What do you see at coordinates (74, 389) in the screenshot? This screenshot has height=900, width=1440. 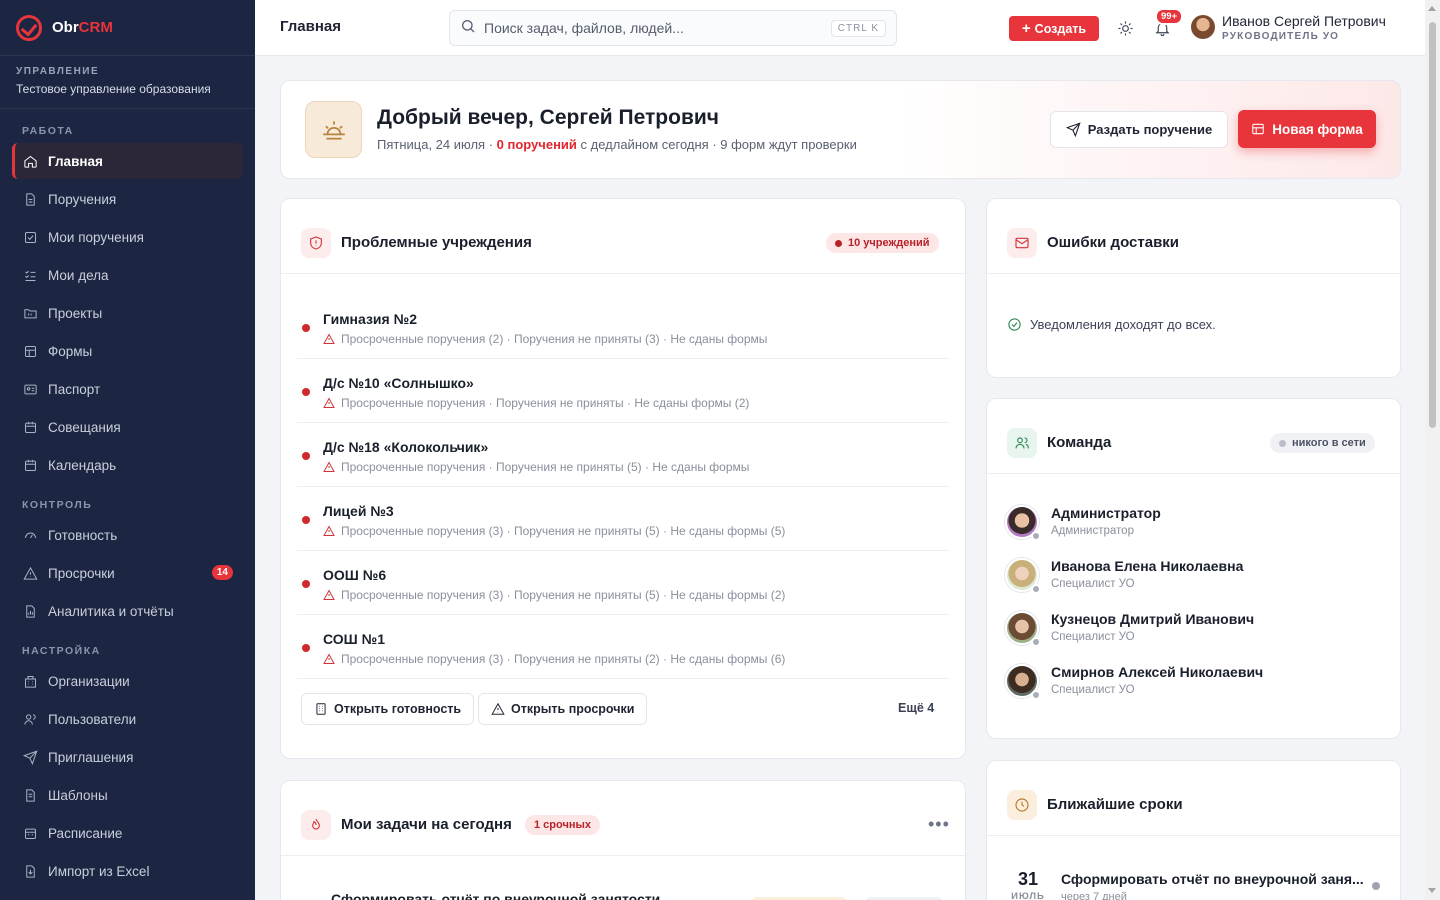 I see `sidebar-item-label: Паспорт` at bounding box center [74, 389].